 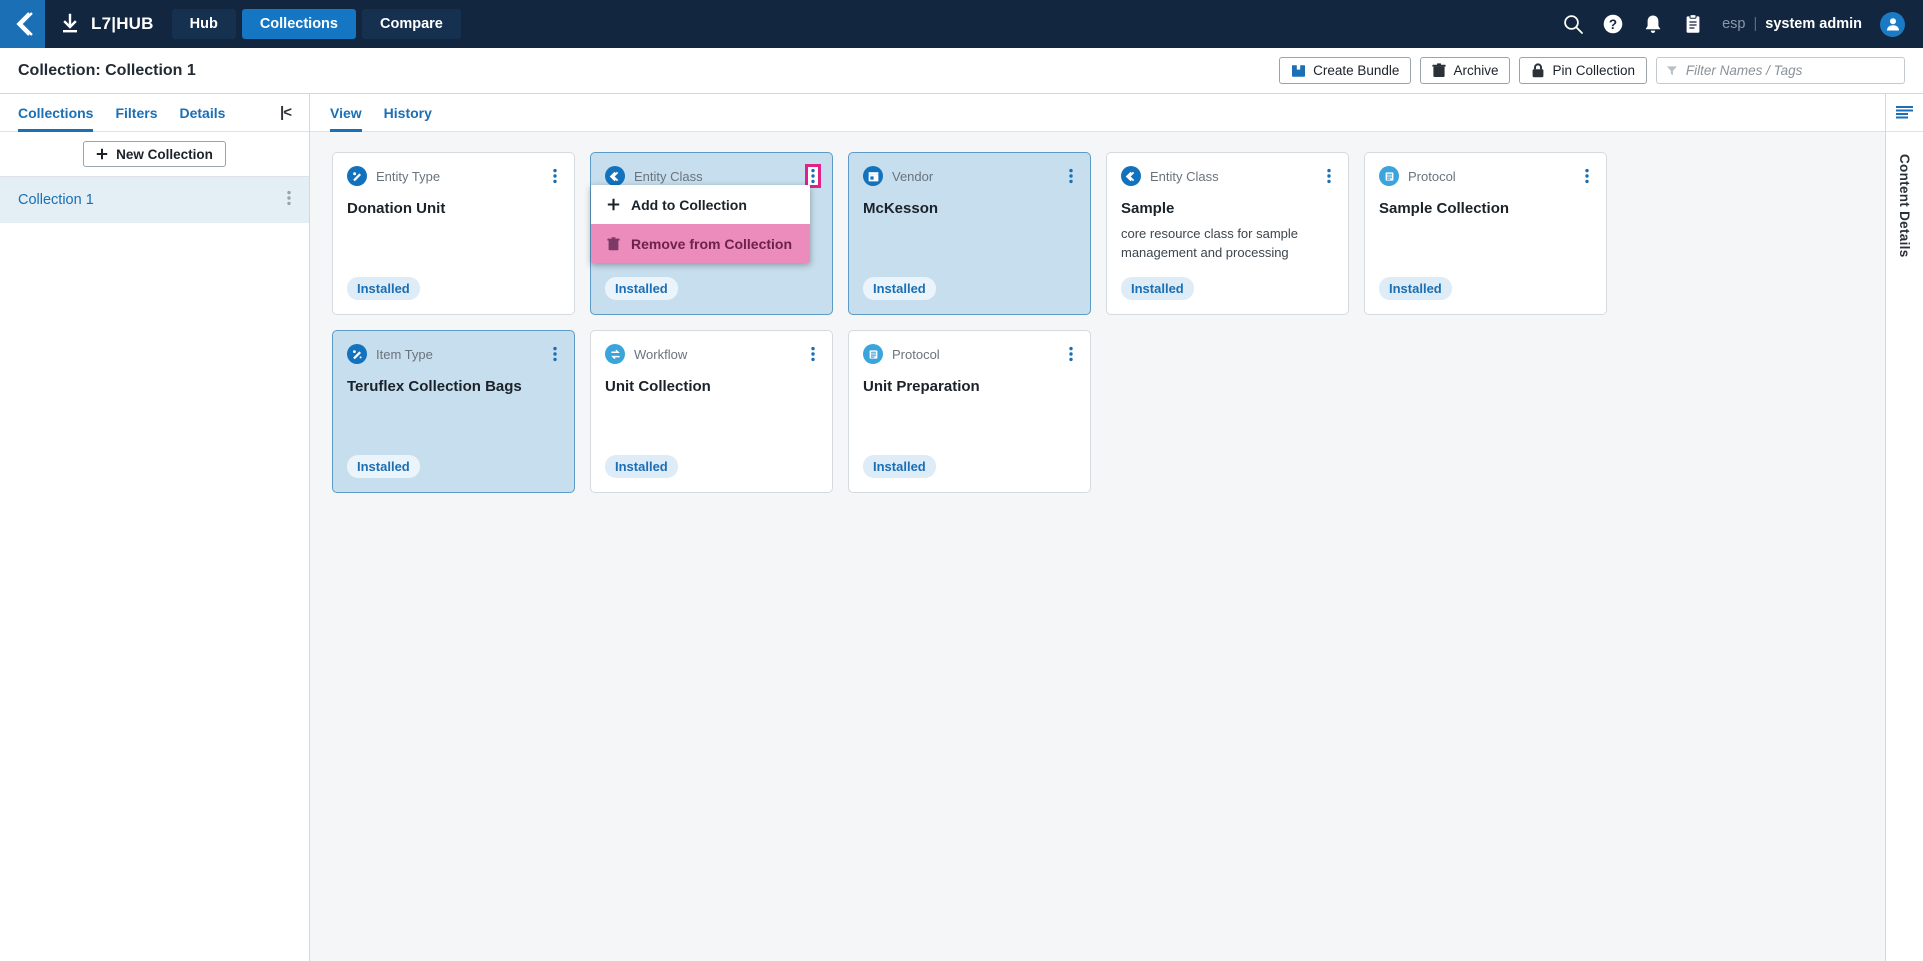 I want to click on card-type-label: Vendor, so click(x=913, y=176).